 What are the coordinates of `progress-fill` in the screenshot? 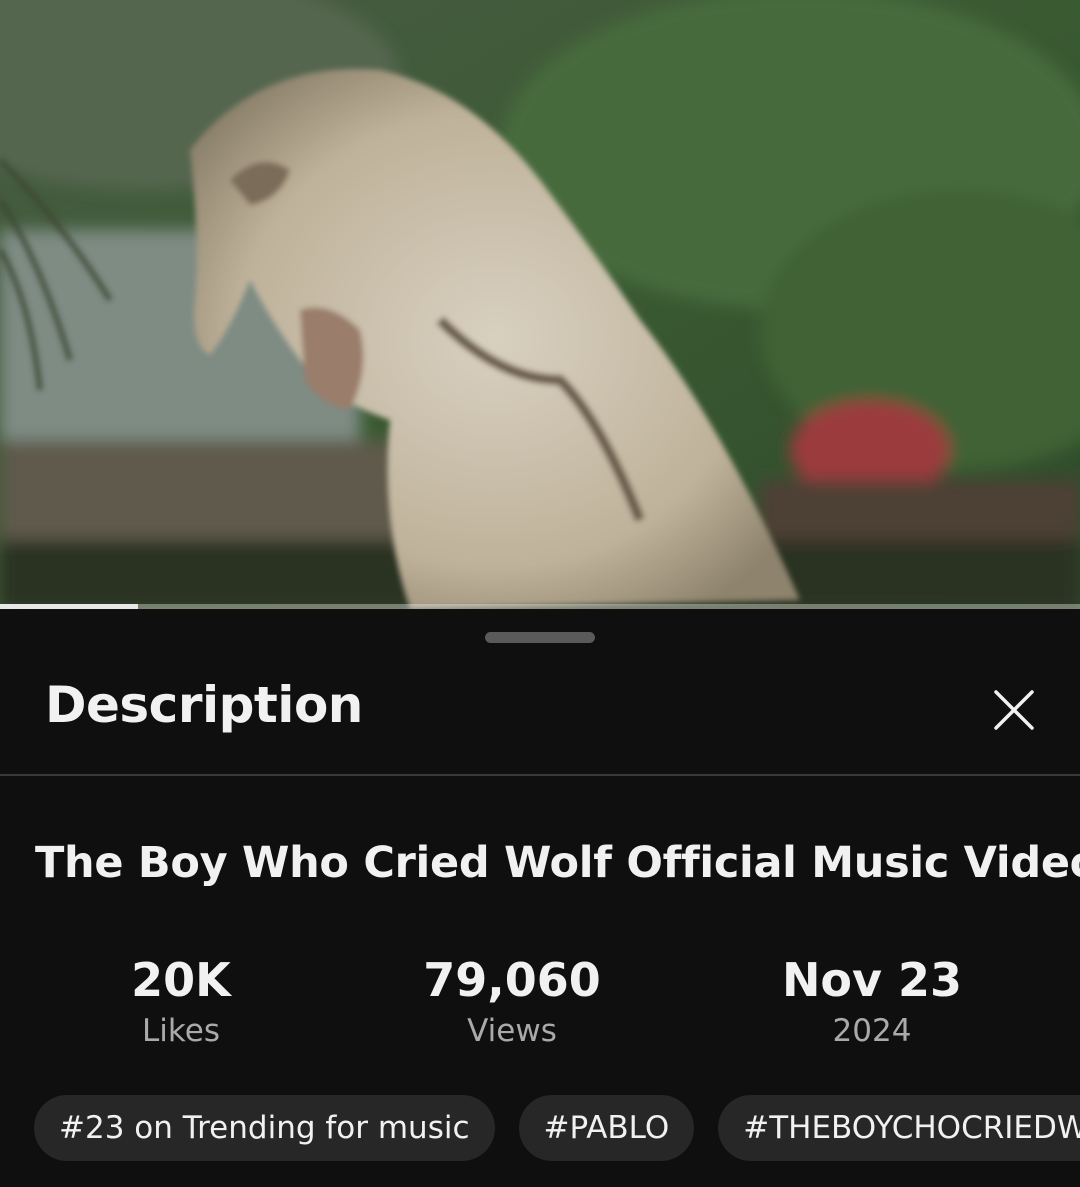 It's located at (69, 606).